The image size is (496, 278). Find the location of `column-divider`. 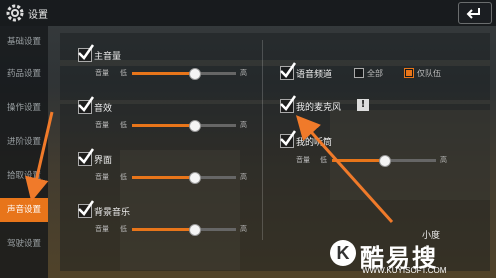

column-divider is located at coordinates (262, 140).